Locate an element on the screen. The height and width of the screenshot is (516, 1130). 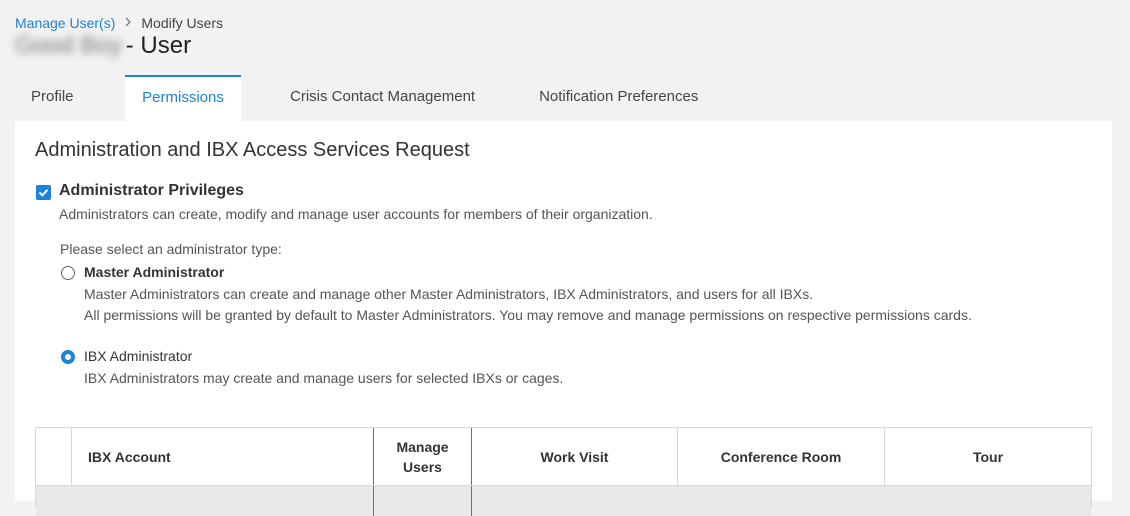
chevron-right-icon is located at coordinates (128, 23).